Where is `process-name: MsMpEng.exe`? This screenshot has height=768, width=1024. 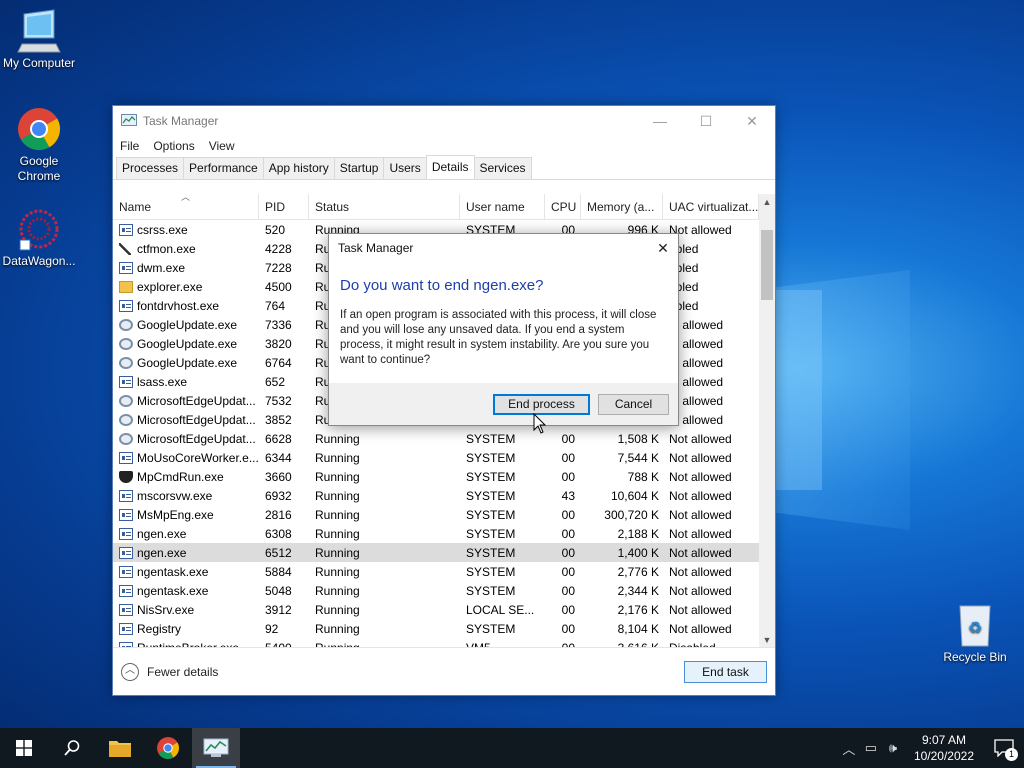
process-name: MsMpEng.exe is located at coordinates (175, 514).